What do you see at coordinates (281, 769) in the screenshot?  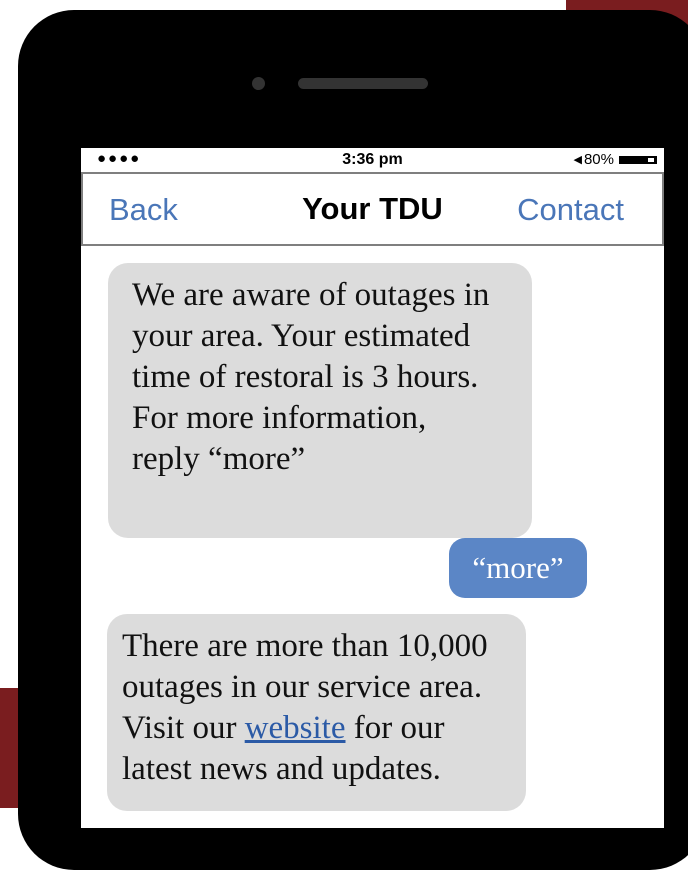 I see `message-line: latest news and updates.` at bounding box center [281, 769].